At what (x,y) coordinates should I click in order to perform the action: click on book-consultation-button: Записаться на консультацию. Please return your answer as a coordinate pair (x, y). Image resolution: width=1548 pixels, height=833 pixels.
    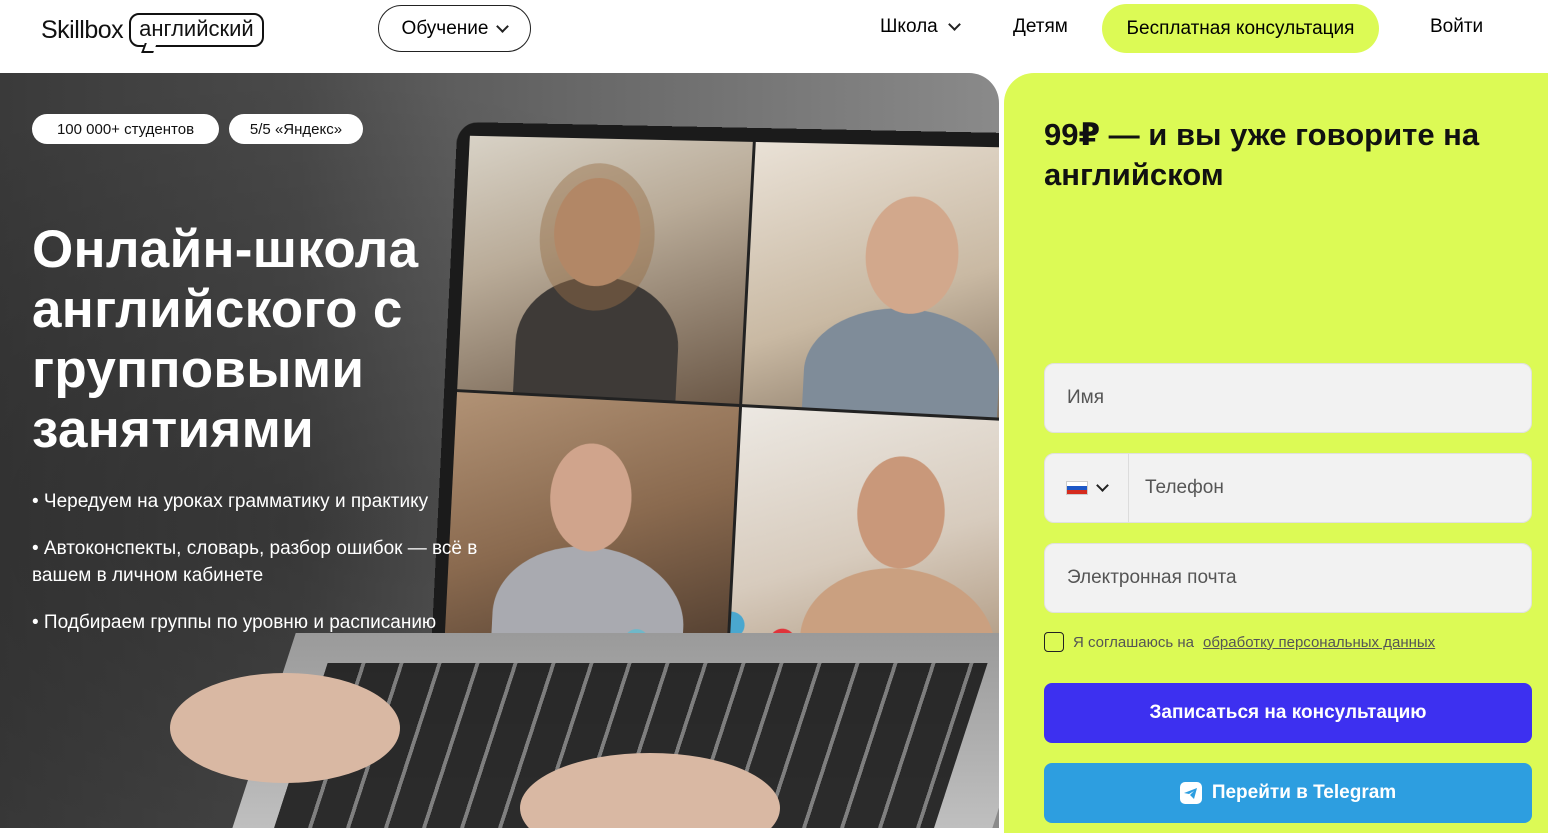
    Looking at the image, I should click on (1288, 713).